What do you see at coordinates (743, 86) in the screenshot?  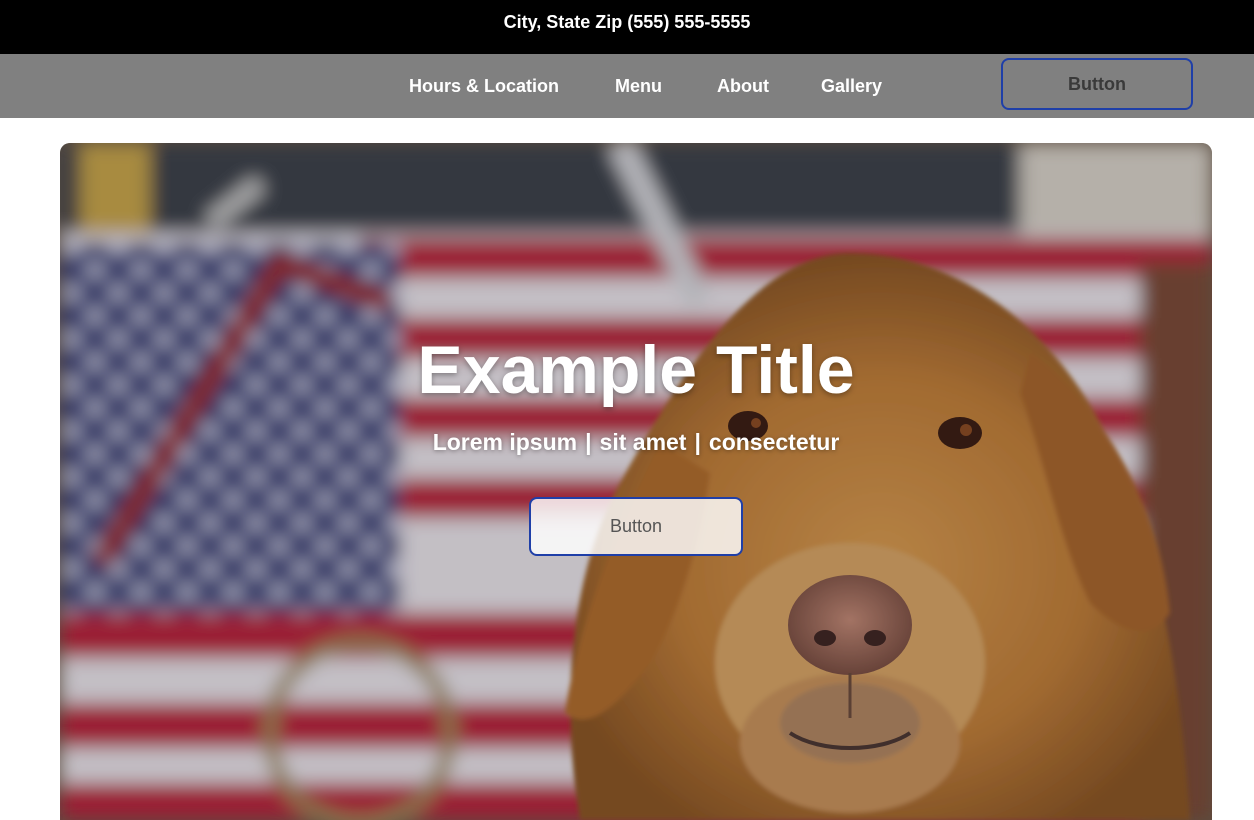 I see `nav-item-about: About` at bounding box center [743, 86].